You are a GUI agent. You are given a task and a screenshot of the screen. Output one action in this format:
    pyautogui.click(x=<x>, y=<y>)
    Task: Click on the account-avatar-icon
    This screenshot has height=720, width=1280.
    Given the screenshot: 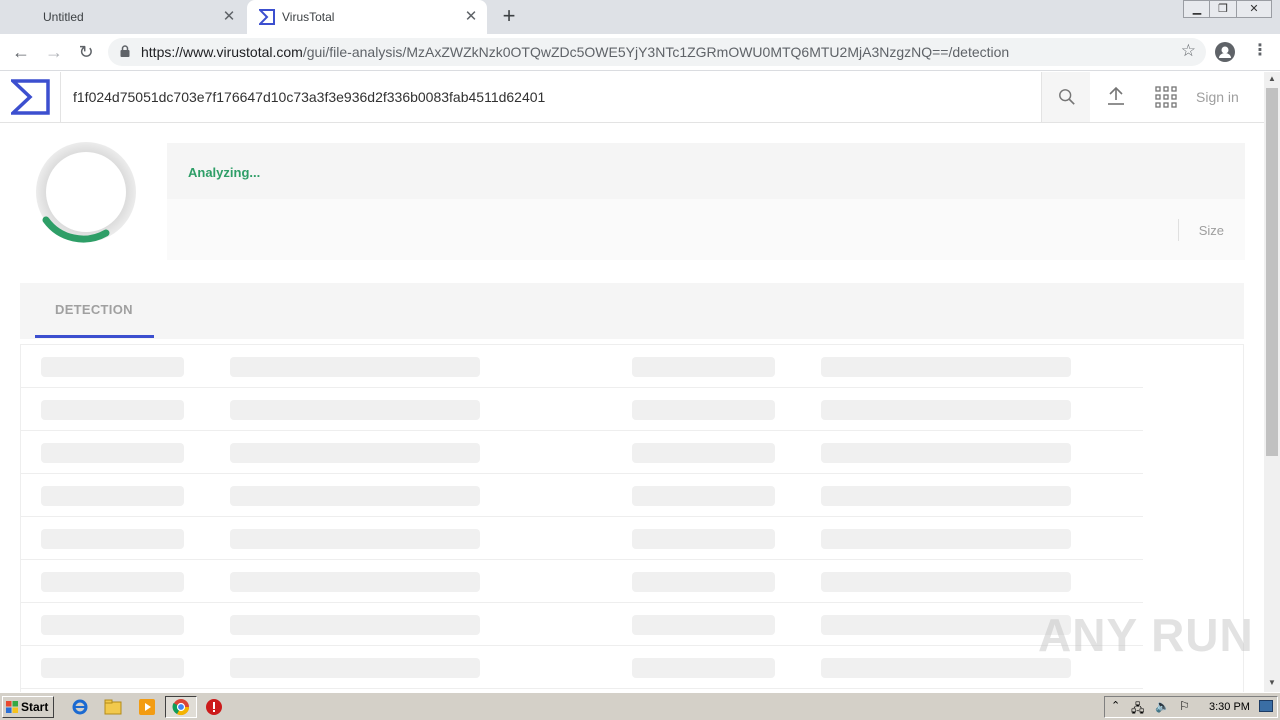 What is the action you would take?
    pyautogui.click(x=1225, y=52)
    